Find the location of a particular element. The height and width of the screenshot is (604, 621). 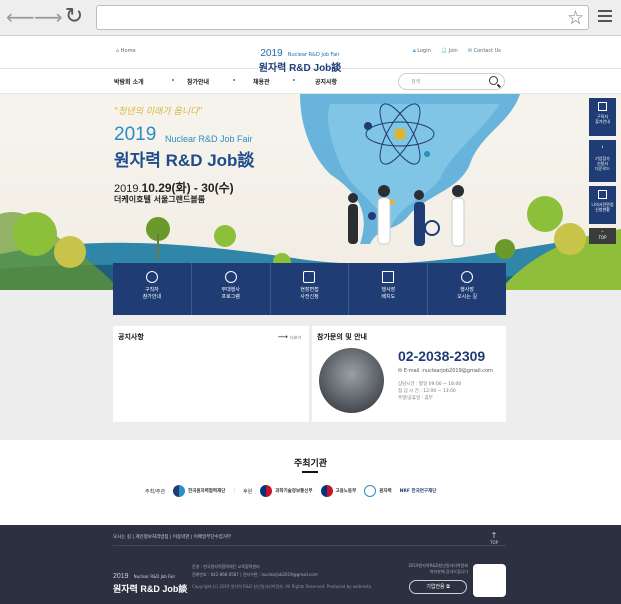

contact-title: 참가문의 및 안내 is located at coordinates (342, 337).